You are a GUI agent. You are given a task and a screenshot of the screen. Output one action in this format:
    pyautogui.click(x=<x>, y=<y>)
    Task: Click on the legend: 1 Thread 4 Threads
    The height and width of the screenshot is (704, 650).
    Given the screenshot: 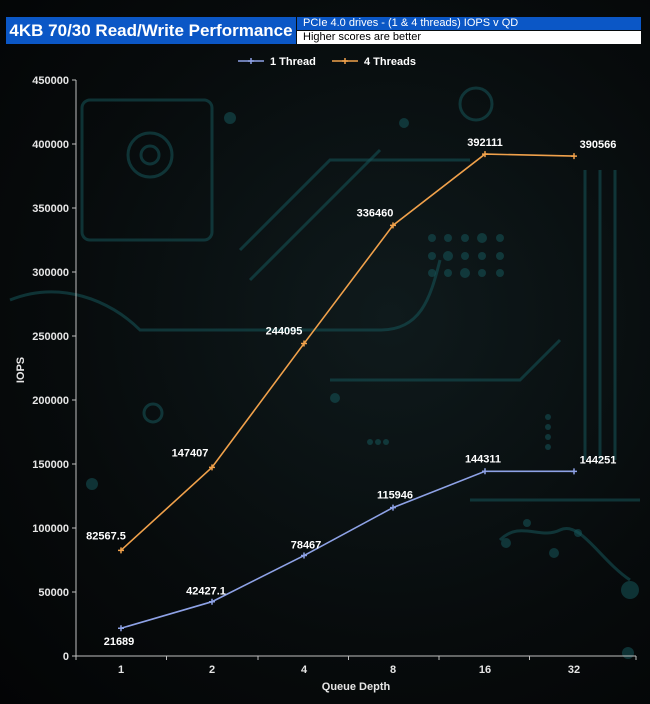 What is the action you would take?
    pyautogui.click(x=327, y=62)
    